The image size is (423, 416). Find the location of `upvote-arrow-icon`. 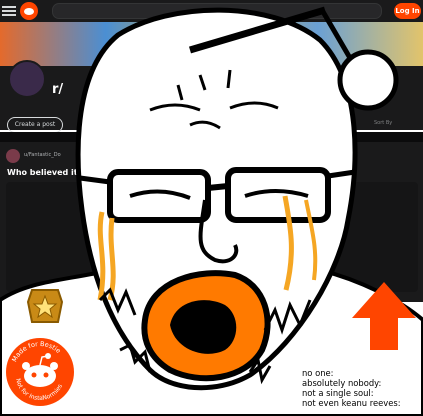

upvote-arrow-icon is located at coordinates (384, 316).